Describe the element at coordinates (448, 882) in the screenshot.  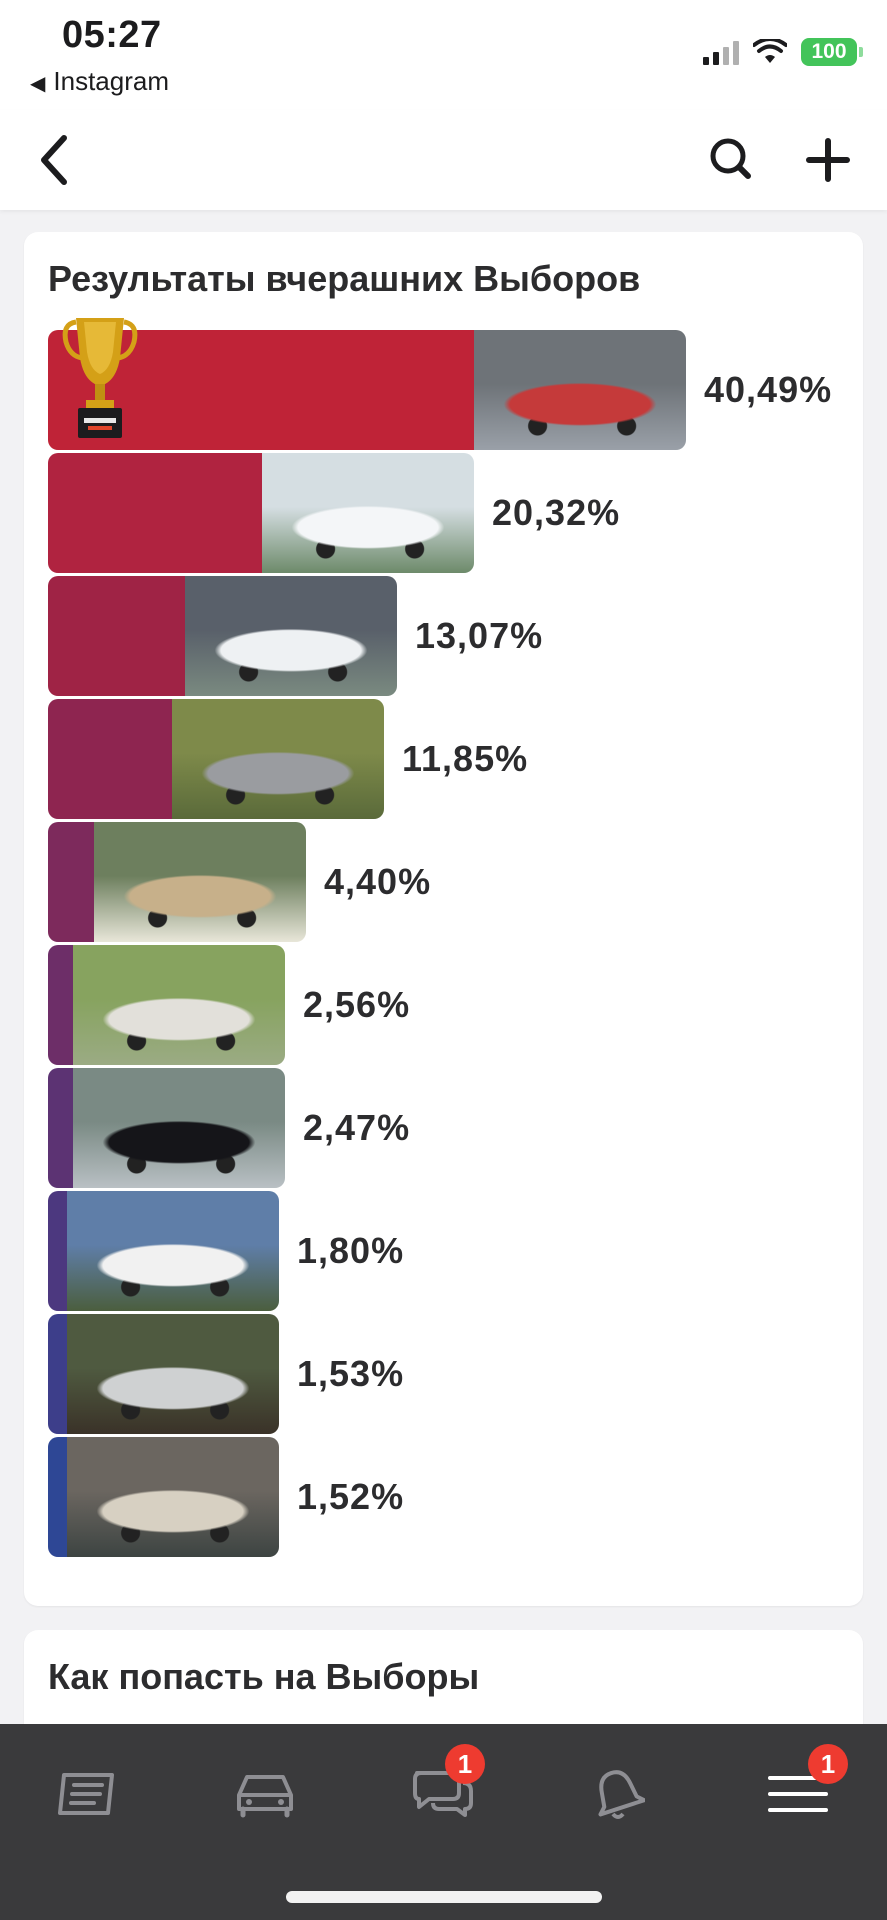
I see `result-row: 4,40%` at that location.